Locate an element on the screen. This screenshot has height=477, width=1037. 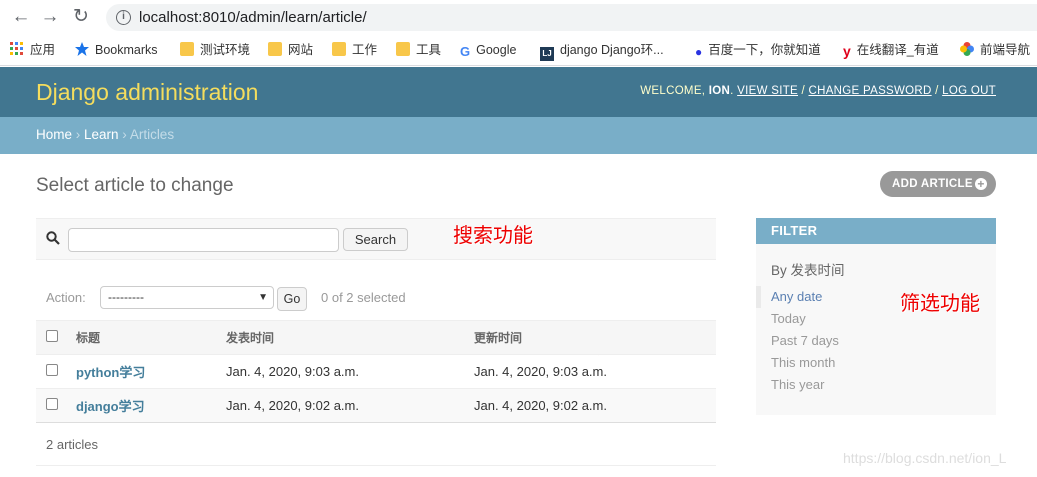
username: ION is located at coordinates (719, 91).